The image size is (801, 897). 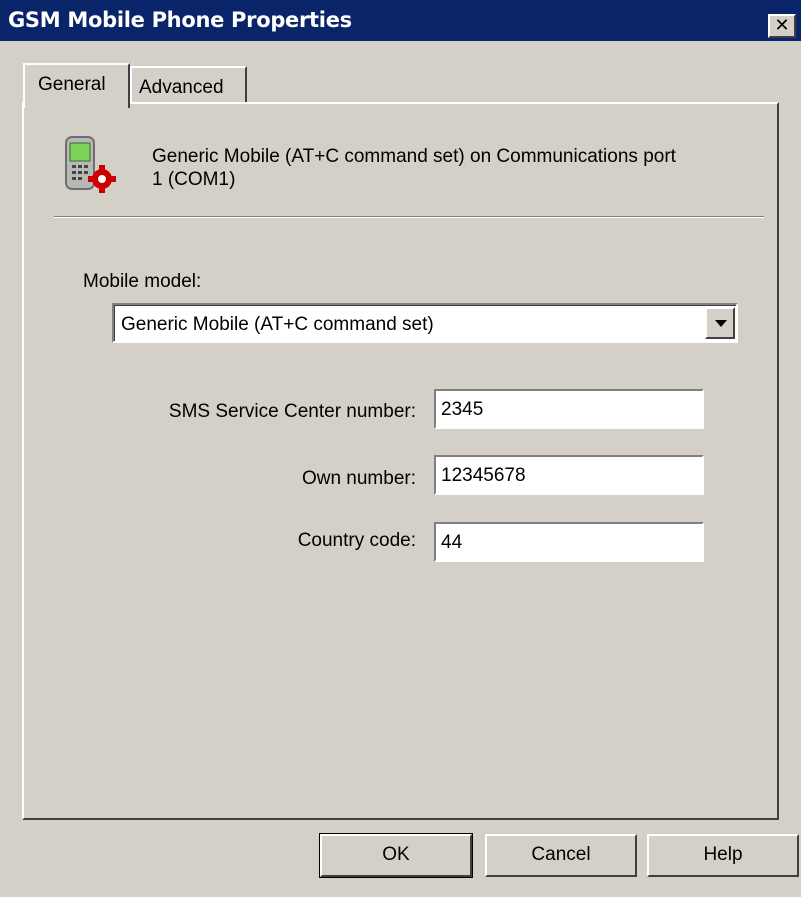 I want to click on mobile-phone-gear-icon, so click(x=90, y=164).